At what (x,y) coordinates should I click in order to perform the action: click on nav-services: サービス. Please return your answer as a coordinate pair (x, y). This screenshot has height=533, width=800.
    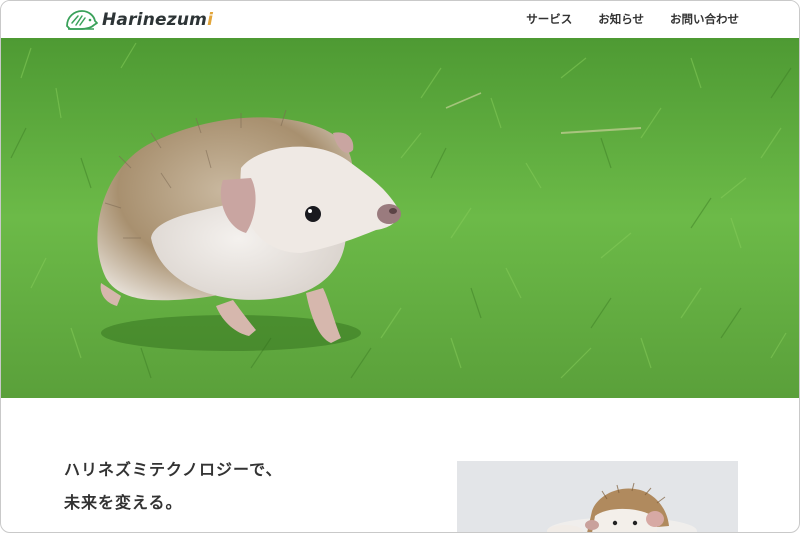
    Looking at the image, I should click on (549, 19).